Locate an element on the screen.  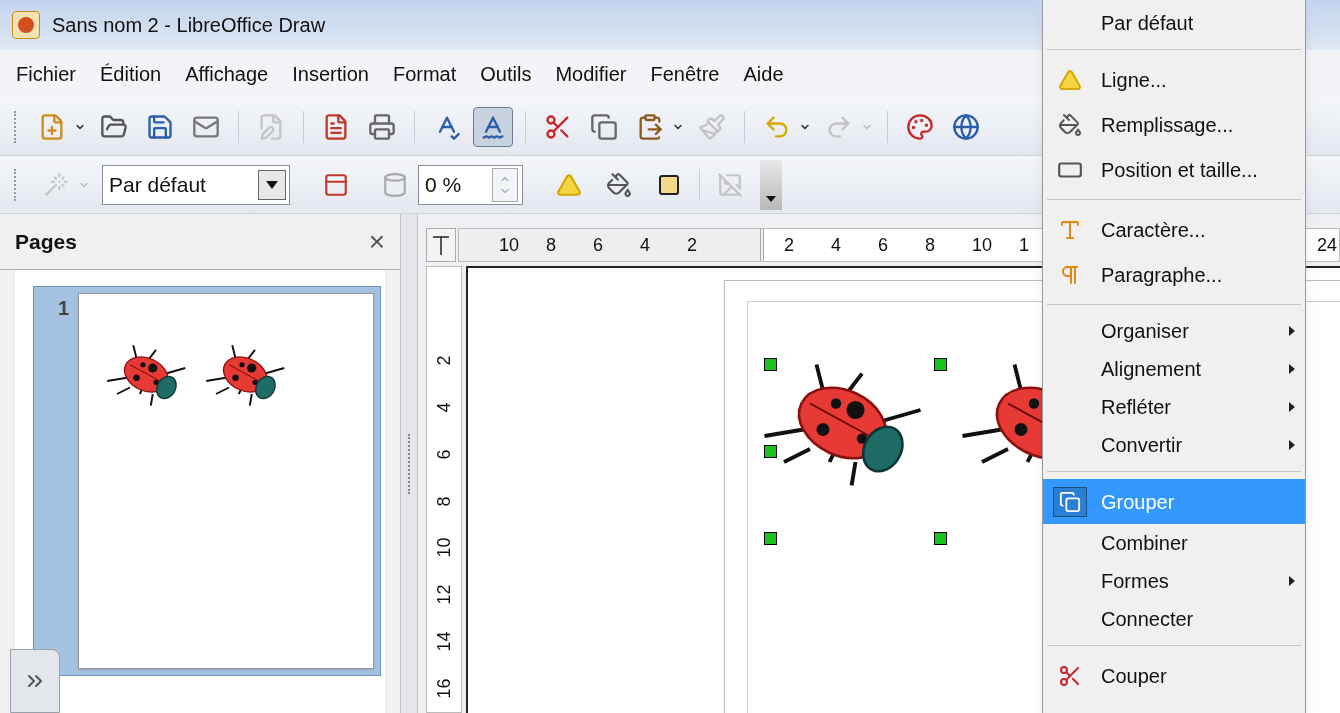
menu-item-label: Formes is located at coordinates (1135, 581).